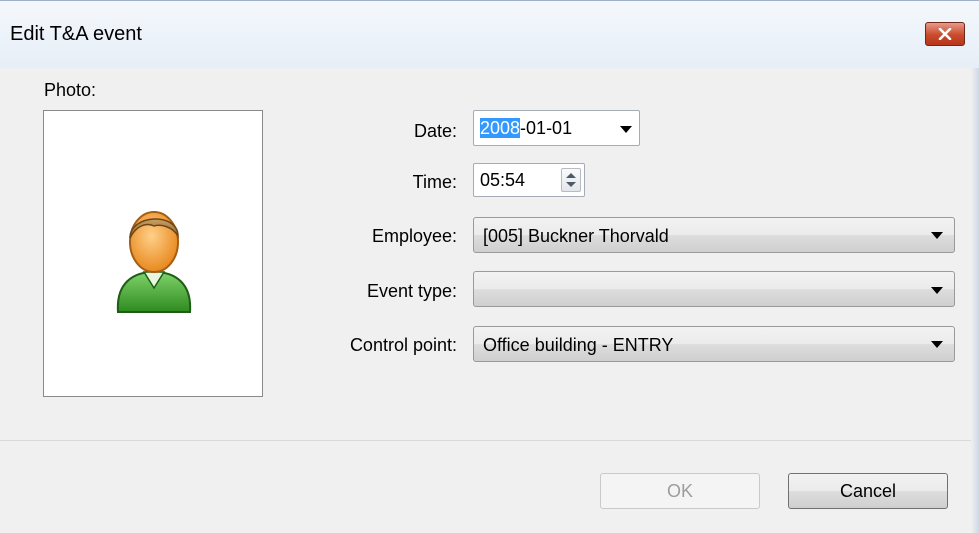  Describe the element at coordinates (576, 236) in the screenshot. I see `employee-value: [005] Buckner Thorvald` at that location.